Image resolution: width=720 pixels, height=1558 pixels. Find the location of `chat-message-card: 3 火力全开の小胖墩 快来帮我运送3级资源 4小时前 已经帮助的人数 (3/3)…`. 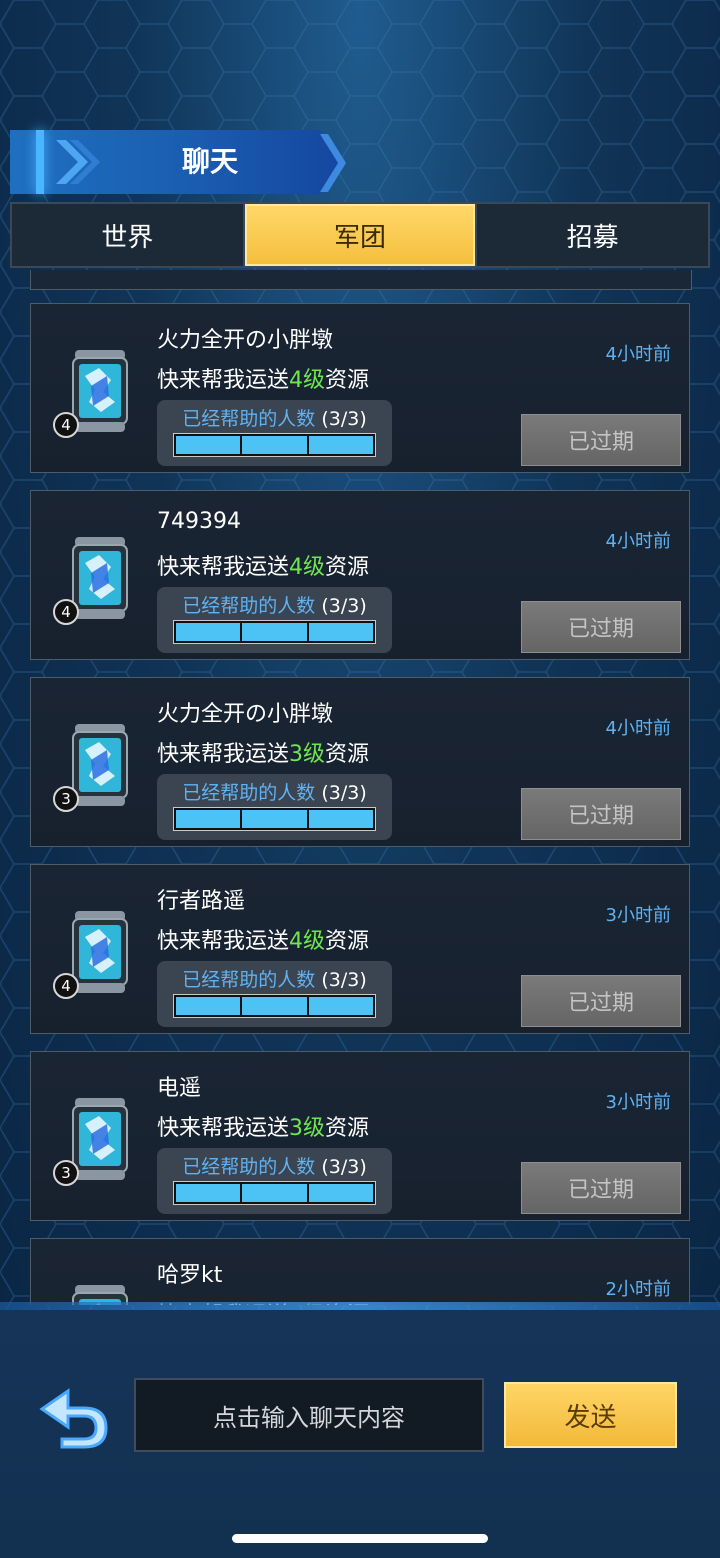

chat-message-card: 3 火力全开の小胖墩 快来帮我运送3级资源 4小时前 已经帮助的人数 (3/3)… is located at coordinates (360, 762).